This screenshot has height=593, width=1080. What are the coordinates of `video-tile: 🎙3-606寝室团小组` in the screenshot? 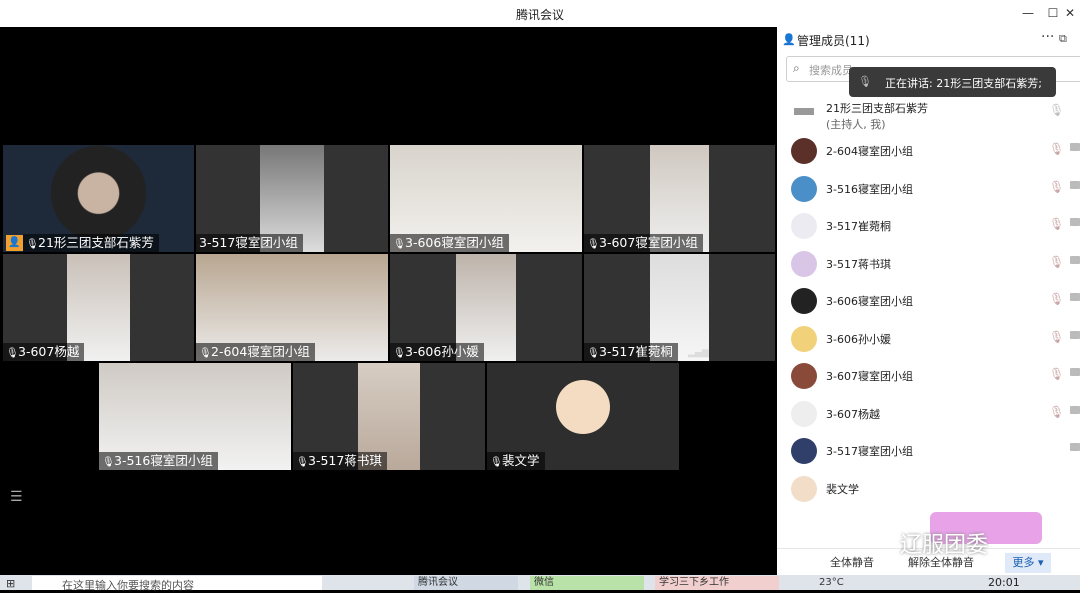 It's located at (486, 198).